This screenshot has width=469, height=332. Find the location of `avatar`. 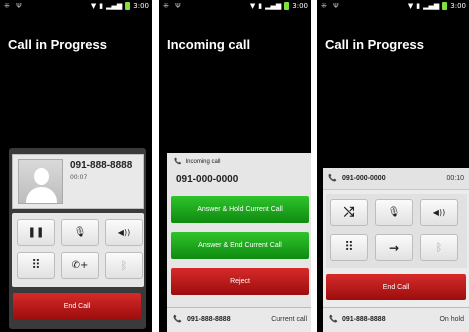

avatar is located at coordinates (40, 181).